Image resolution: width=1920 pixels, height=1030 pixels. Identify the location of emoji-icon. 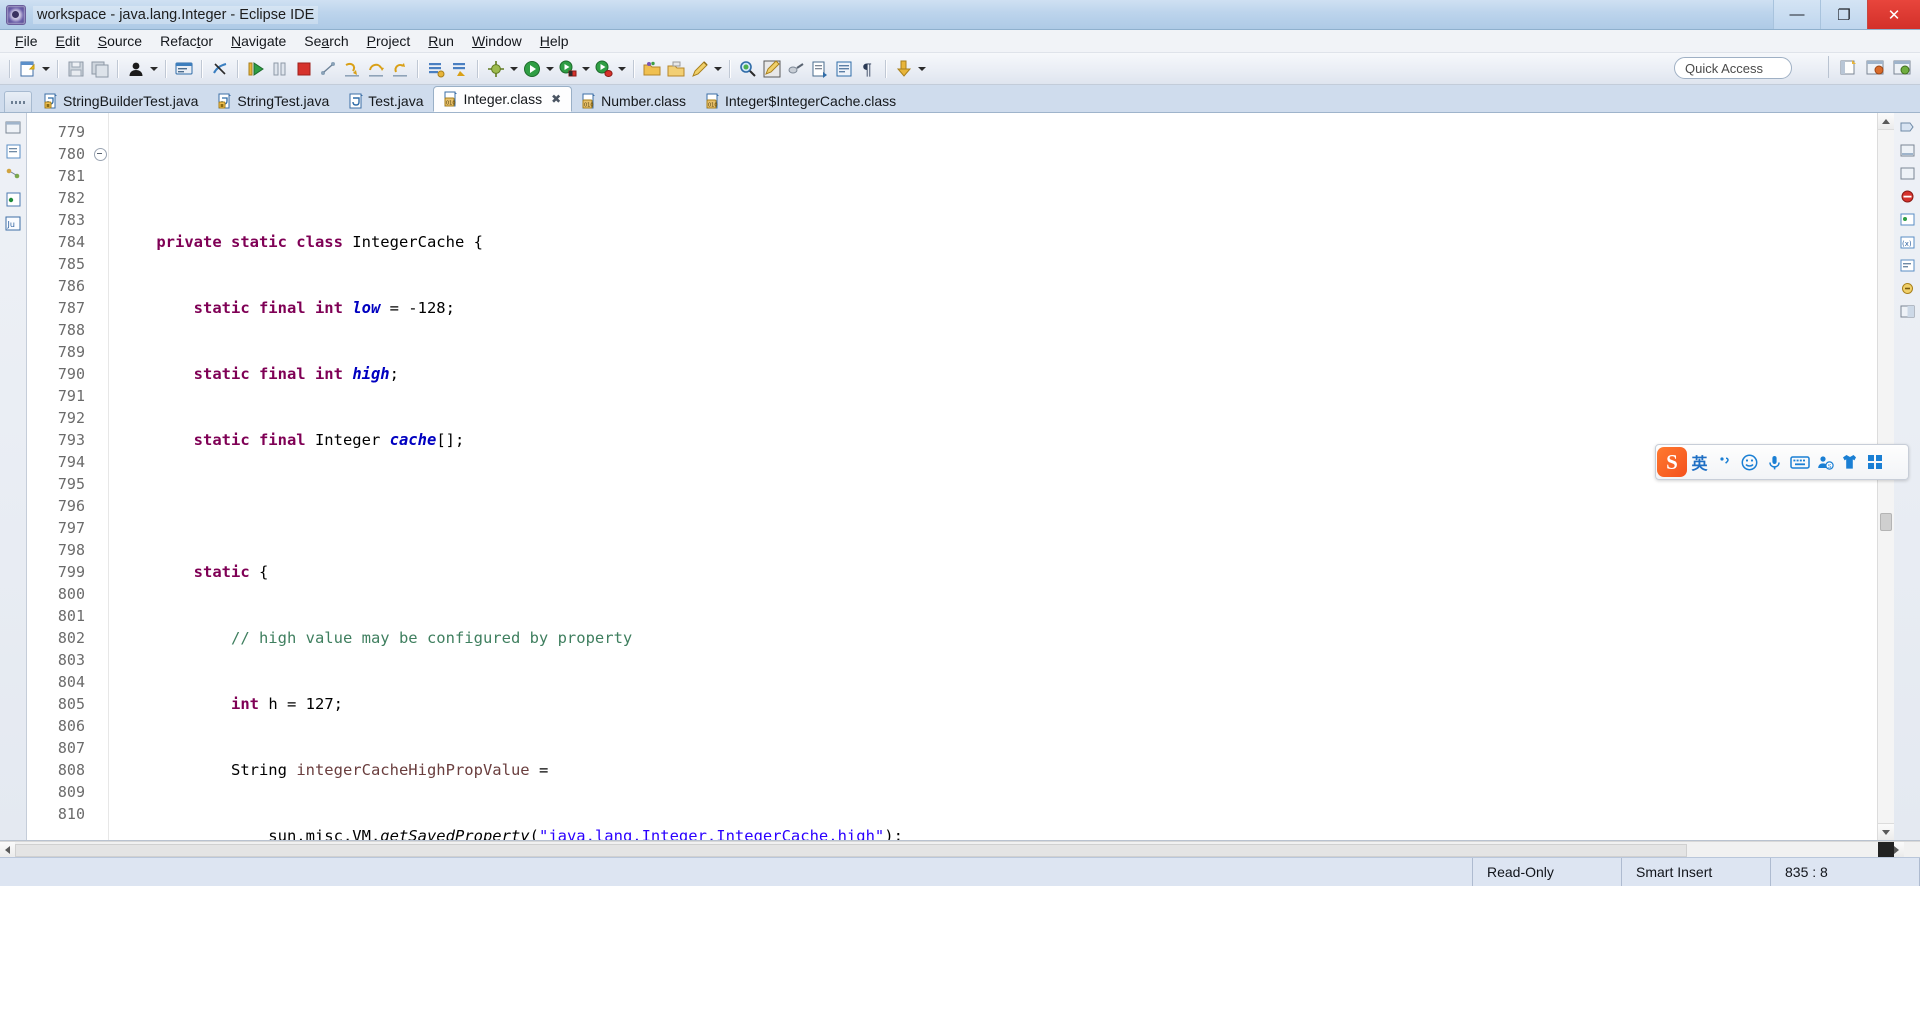
(1749, 462).